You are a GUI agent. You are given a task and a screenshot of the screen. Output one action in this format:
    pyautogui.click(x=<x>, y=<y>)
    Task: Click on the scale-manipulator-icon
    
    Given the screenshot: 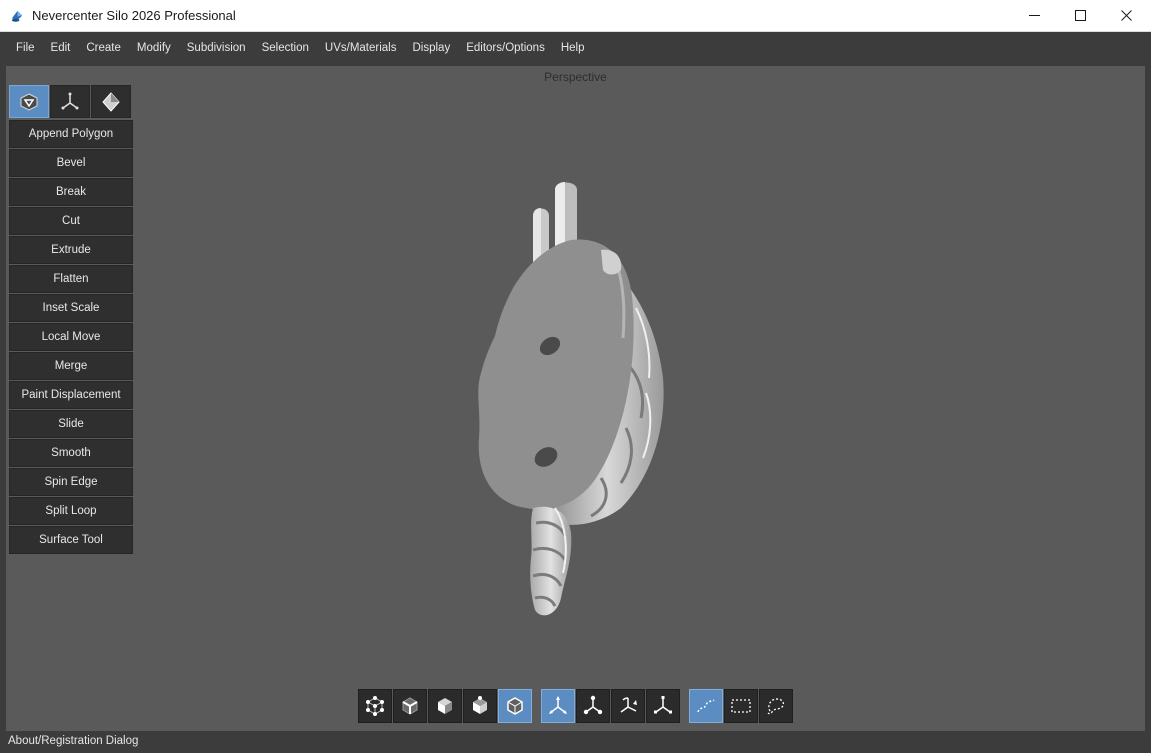 What is the action you would take?
    pyautogui.click(x=663, y=705)
    